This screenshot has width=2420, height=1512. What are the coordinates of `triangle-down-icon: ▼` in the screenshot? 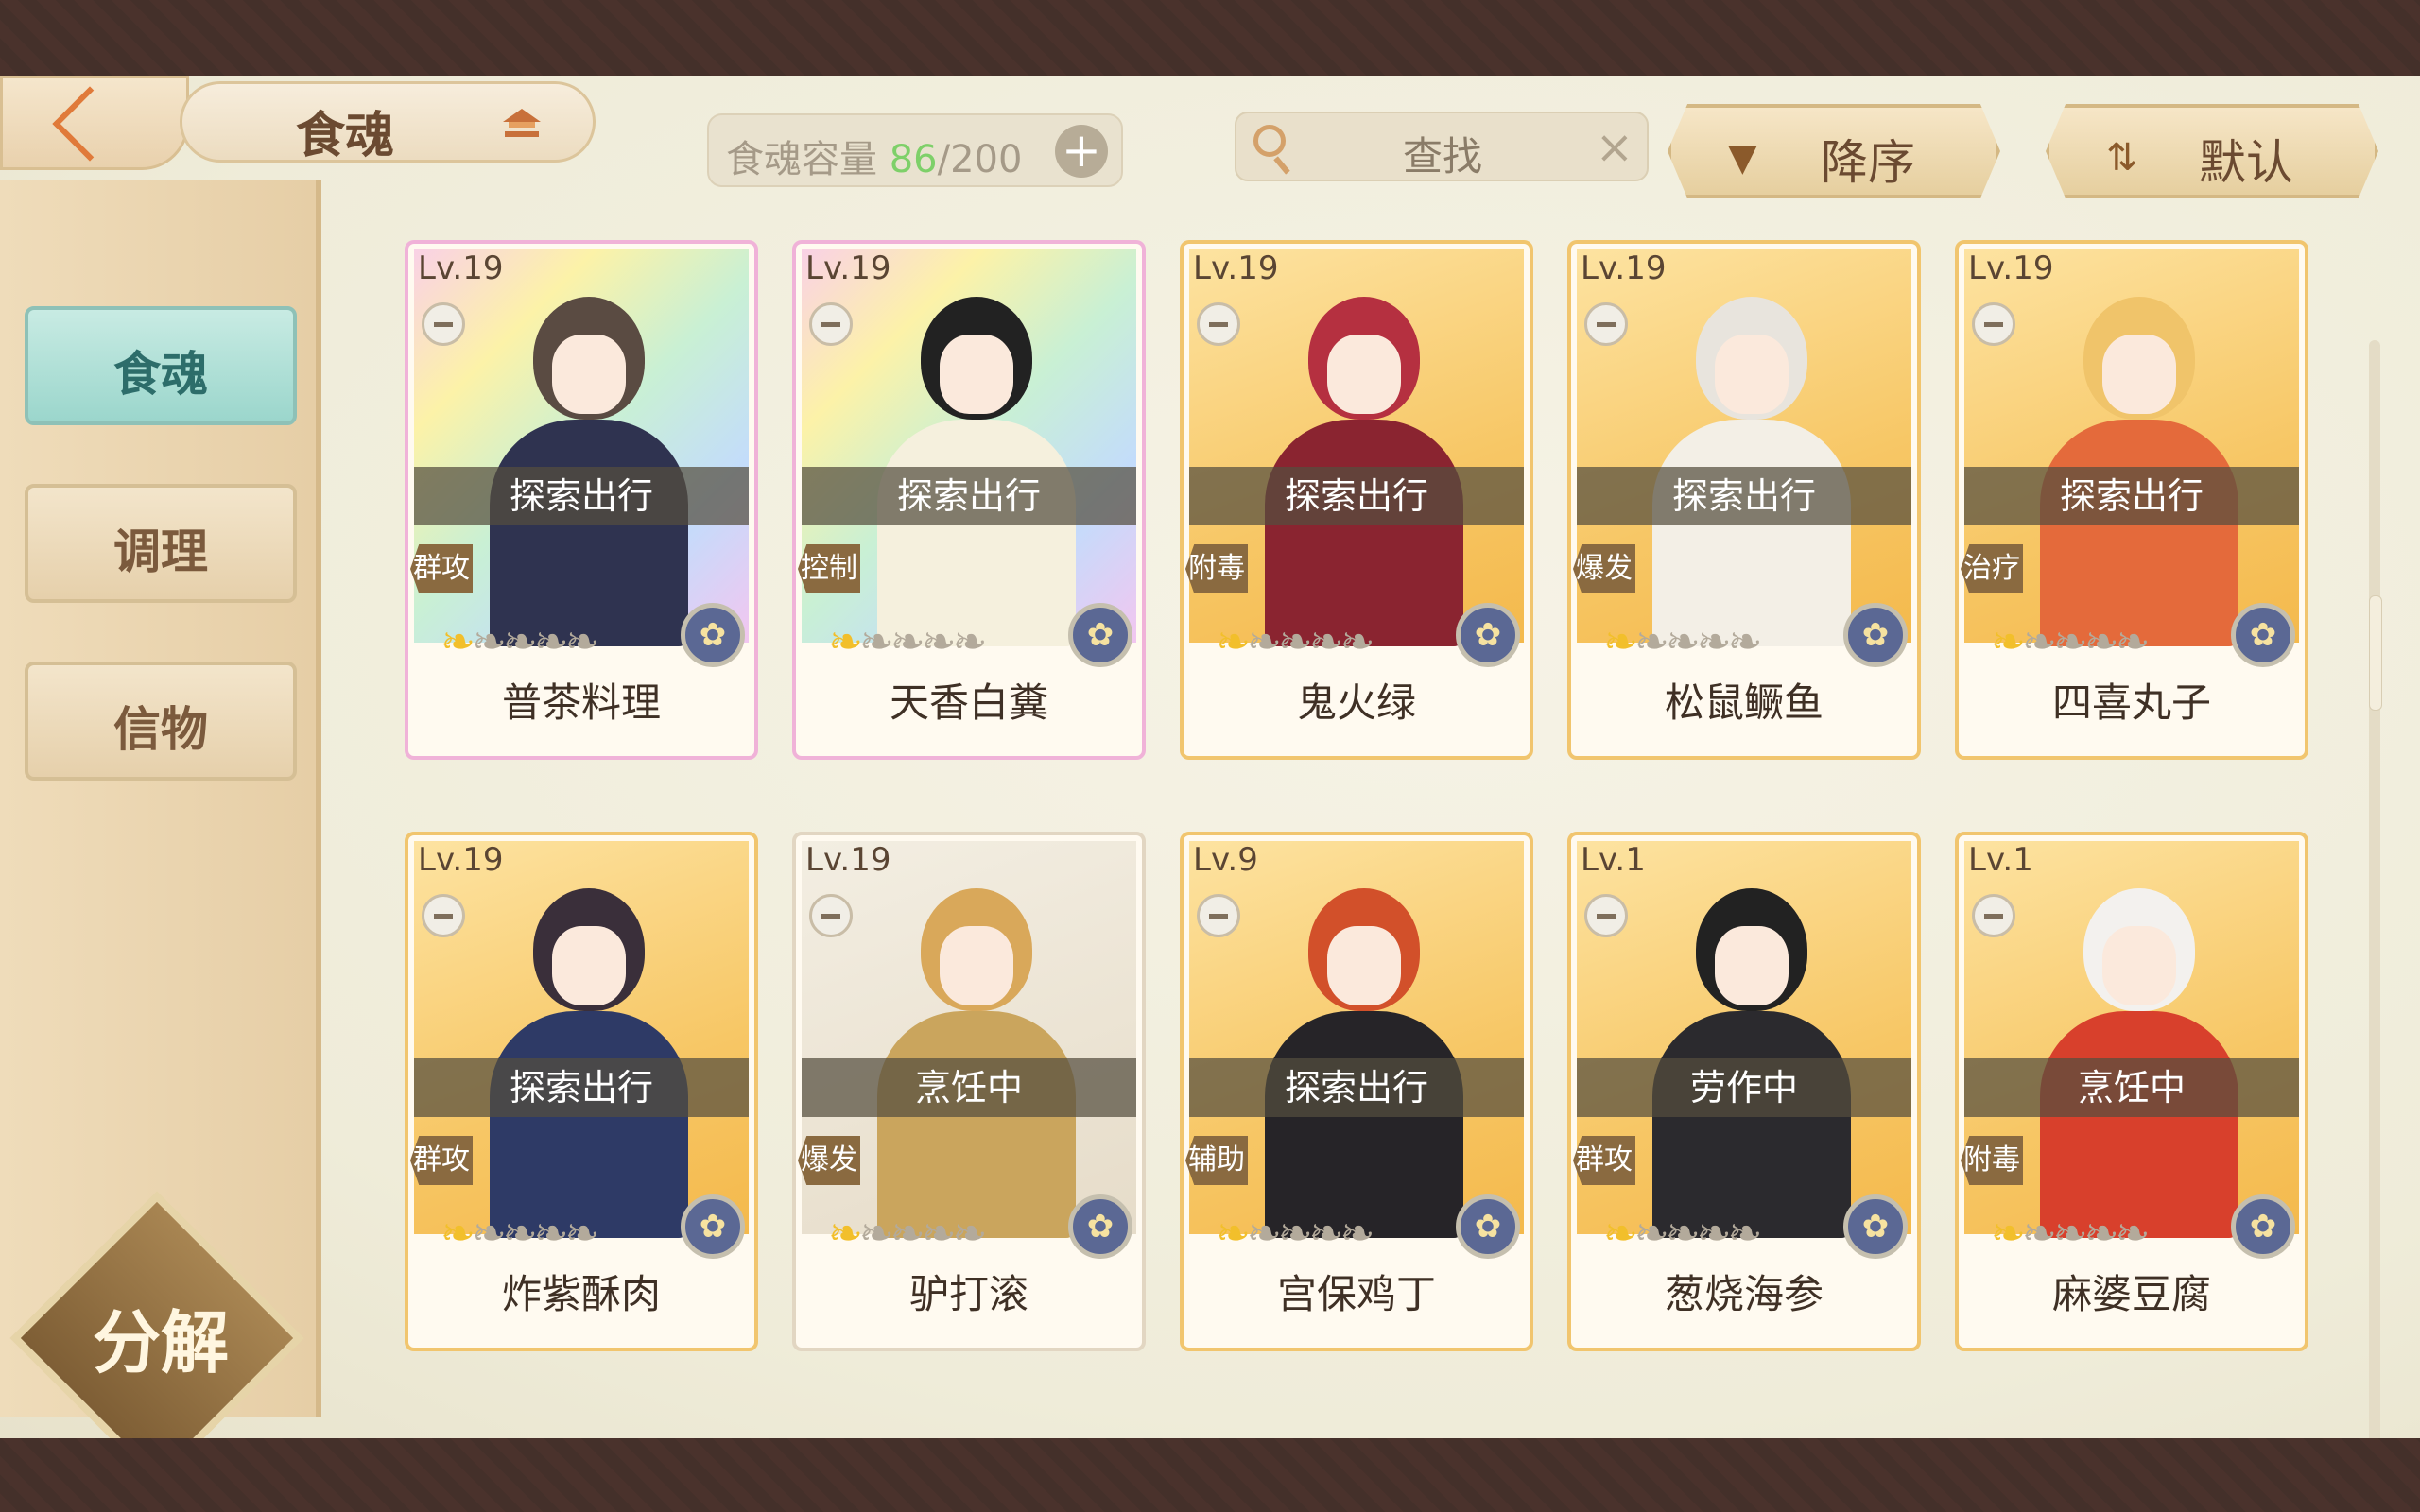 It's located at (1743, 158).